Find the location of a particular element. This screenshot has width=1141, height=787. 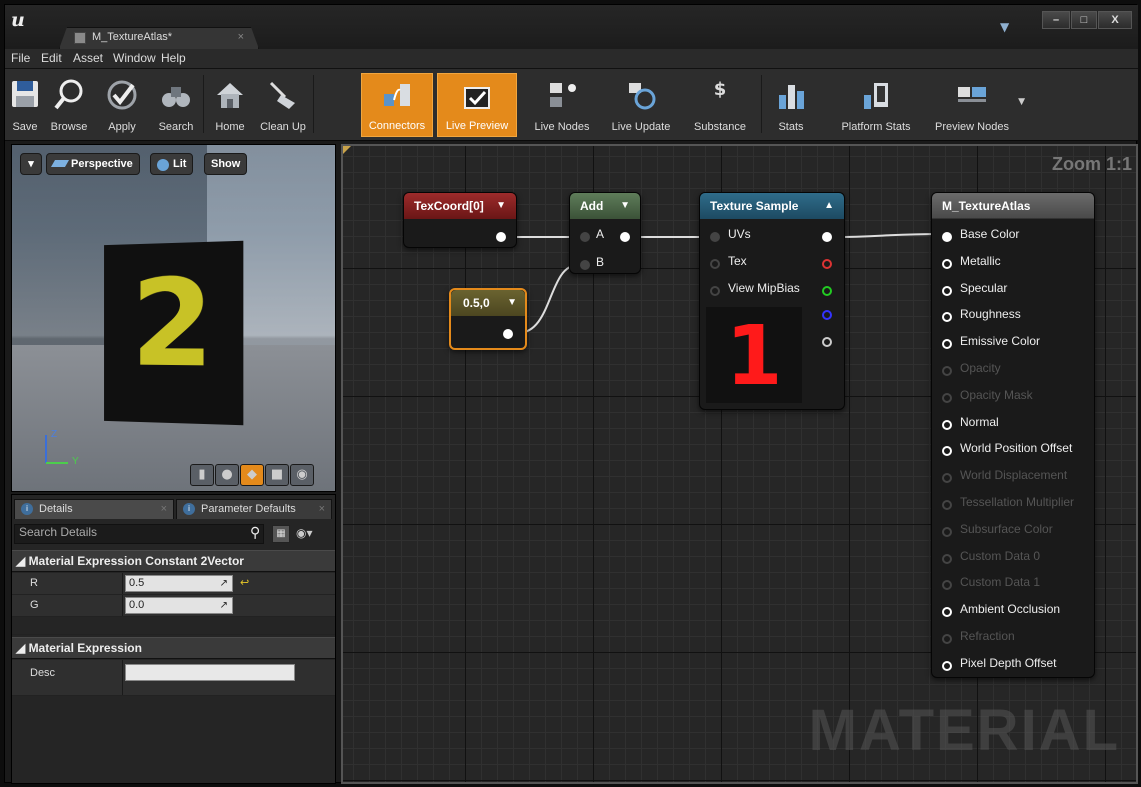

menu-asset: Asset is located at coordinates (88, 58).